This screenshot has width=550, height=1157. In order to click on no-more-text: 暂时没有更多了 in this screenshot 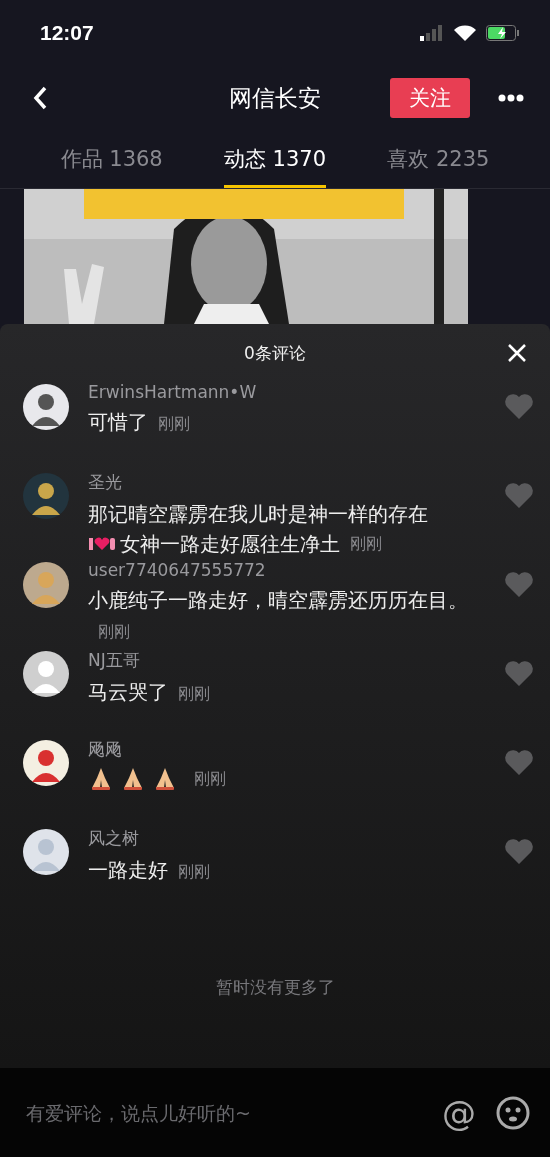, I will do `click(275, 987)`.